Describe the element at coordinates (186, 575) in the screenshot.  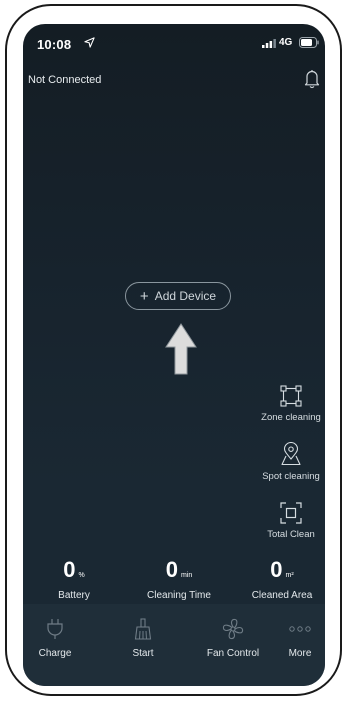
I see `cleaning-time-unit: min` at that location.